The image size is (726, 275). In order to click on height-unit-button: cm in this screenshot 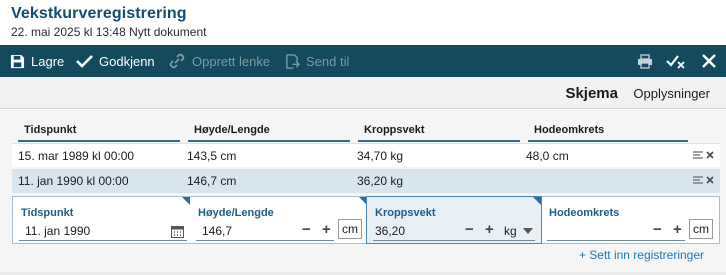, I will do `click(350, 229)`.